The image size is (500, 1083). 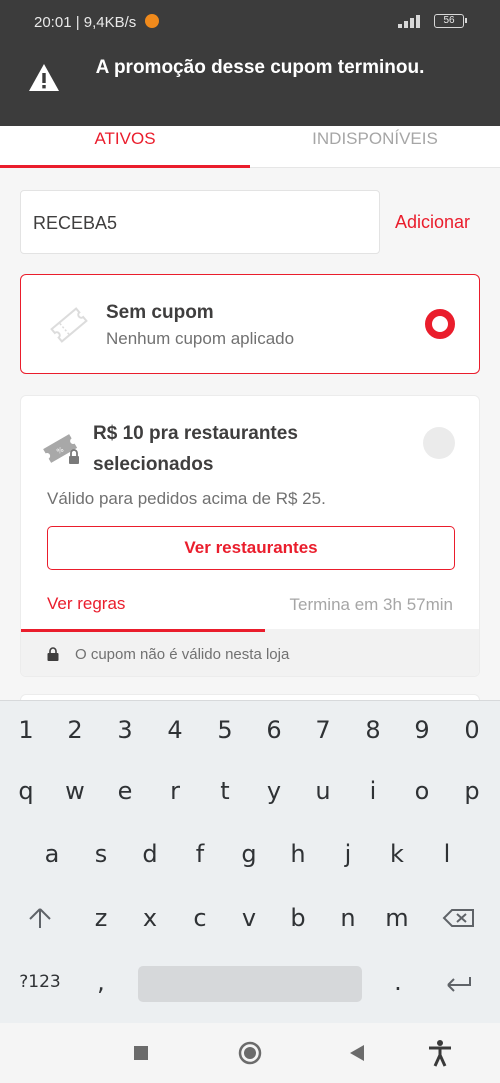 What do you see at coordinates (175, 730) in the screenshot?
I see `key-4: 4` at bounding box center [175, 730].